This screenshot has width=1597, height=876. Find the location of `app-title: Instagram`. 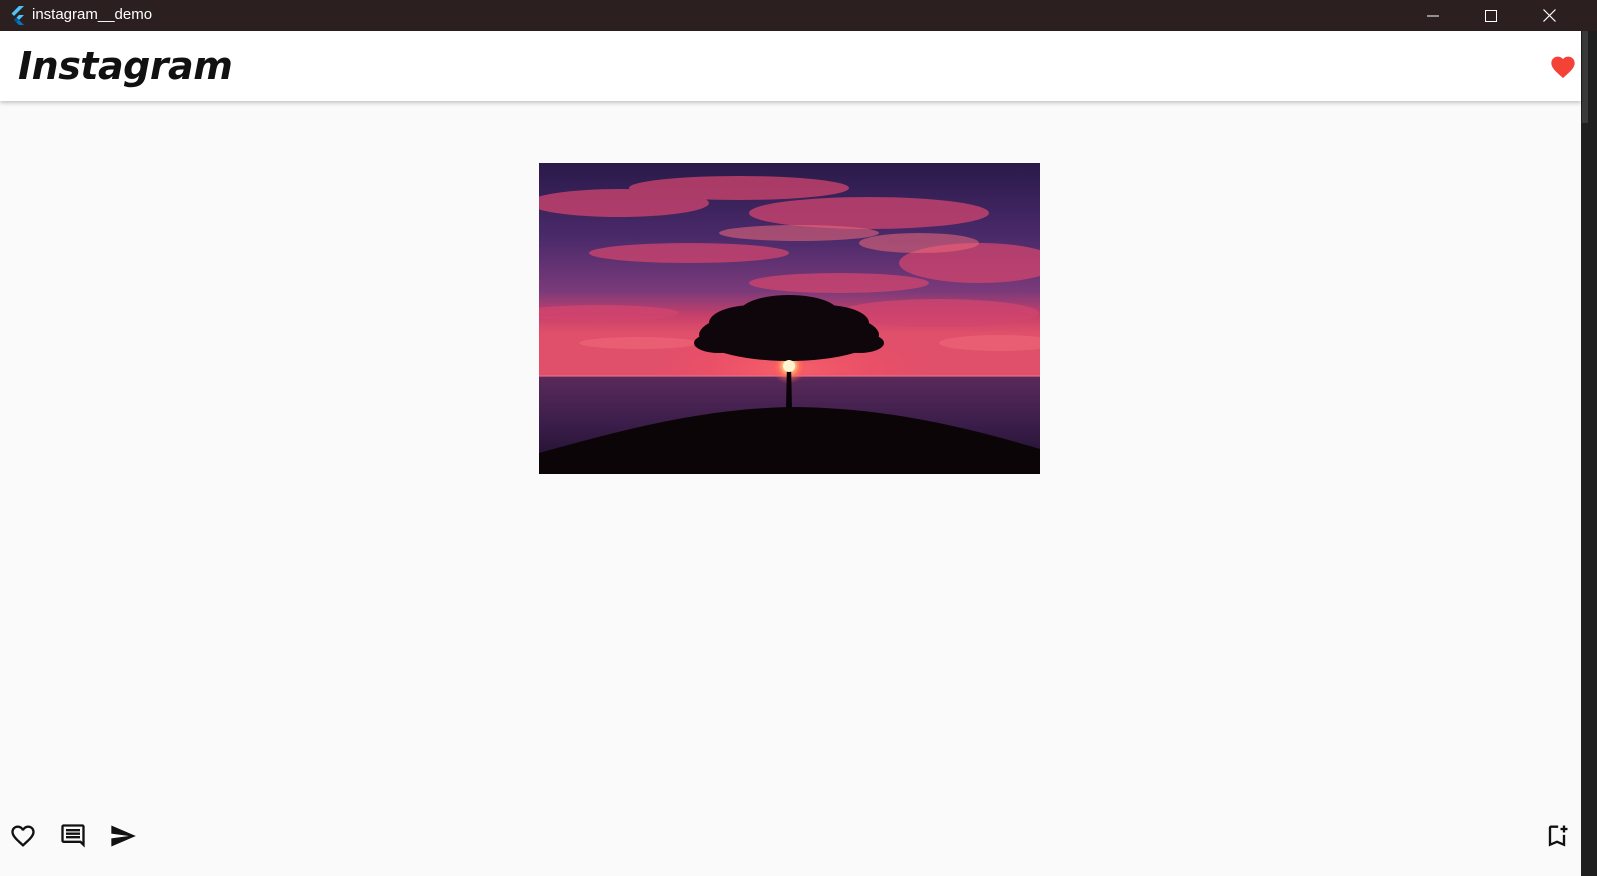

app-title: Instagram is located at coordinates (125, 66).